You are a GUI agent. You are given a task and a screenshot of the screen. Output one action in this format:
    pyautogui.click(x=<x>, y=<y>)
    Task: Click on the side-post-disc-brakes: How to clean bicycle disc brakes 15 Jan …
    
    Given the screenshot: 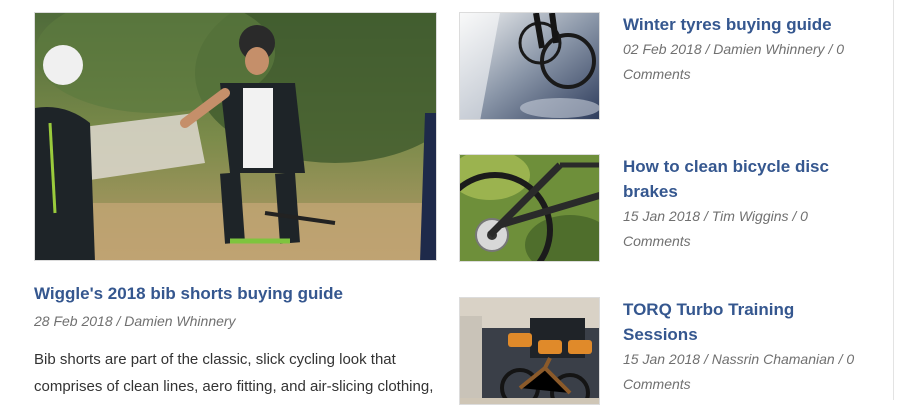 What is the action you would take?
    pyautogui.click(x=669, y=209)
    